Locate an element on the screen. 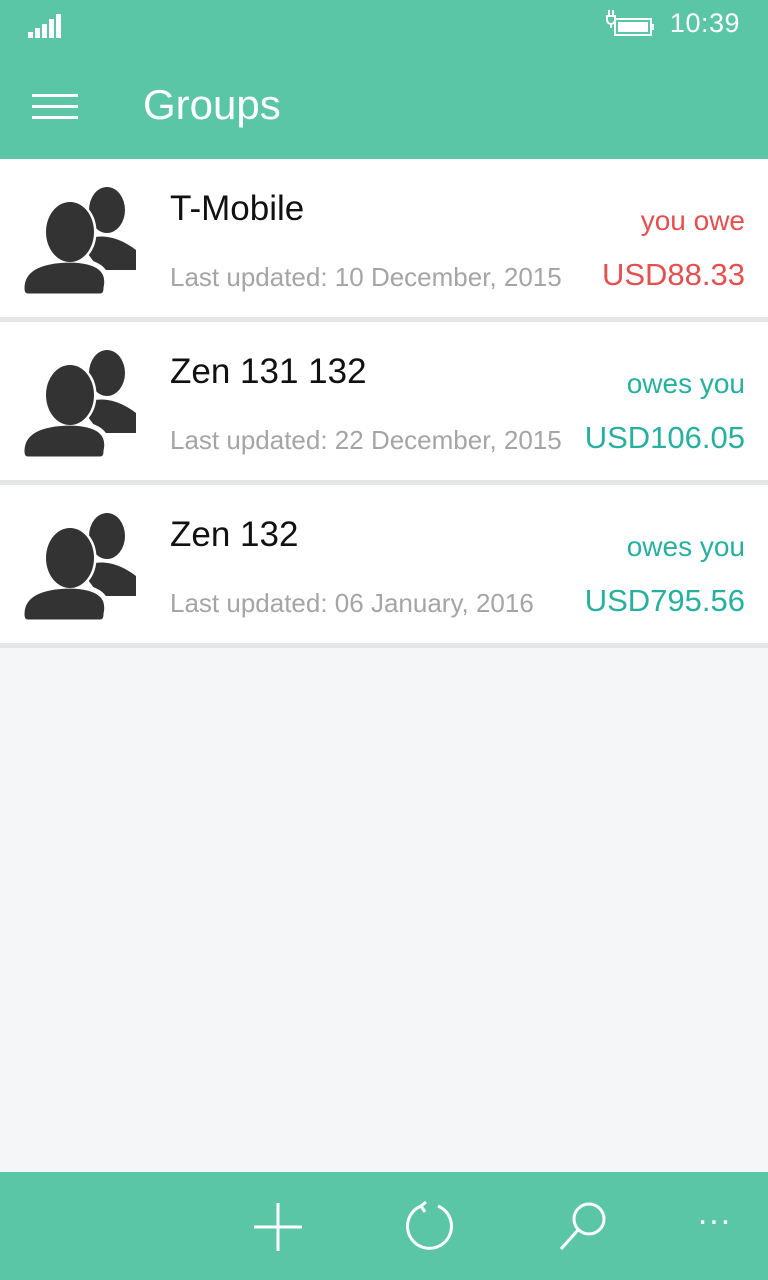 The image size is (768, 1280). group-name: Zen 132 is located at coordinates (234, 534).